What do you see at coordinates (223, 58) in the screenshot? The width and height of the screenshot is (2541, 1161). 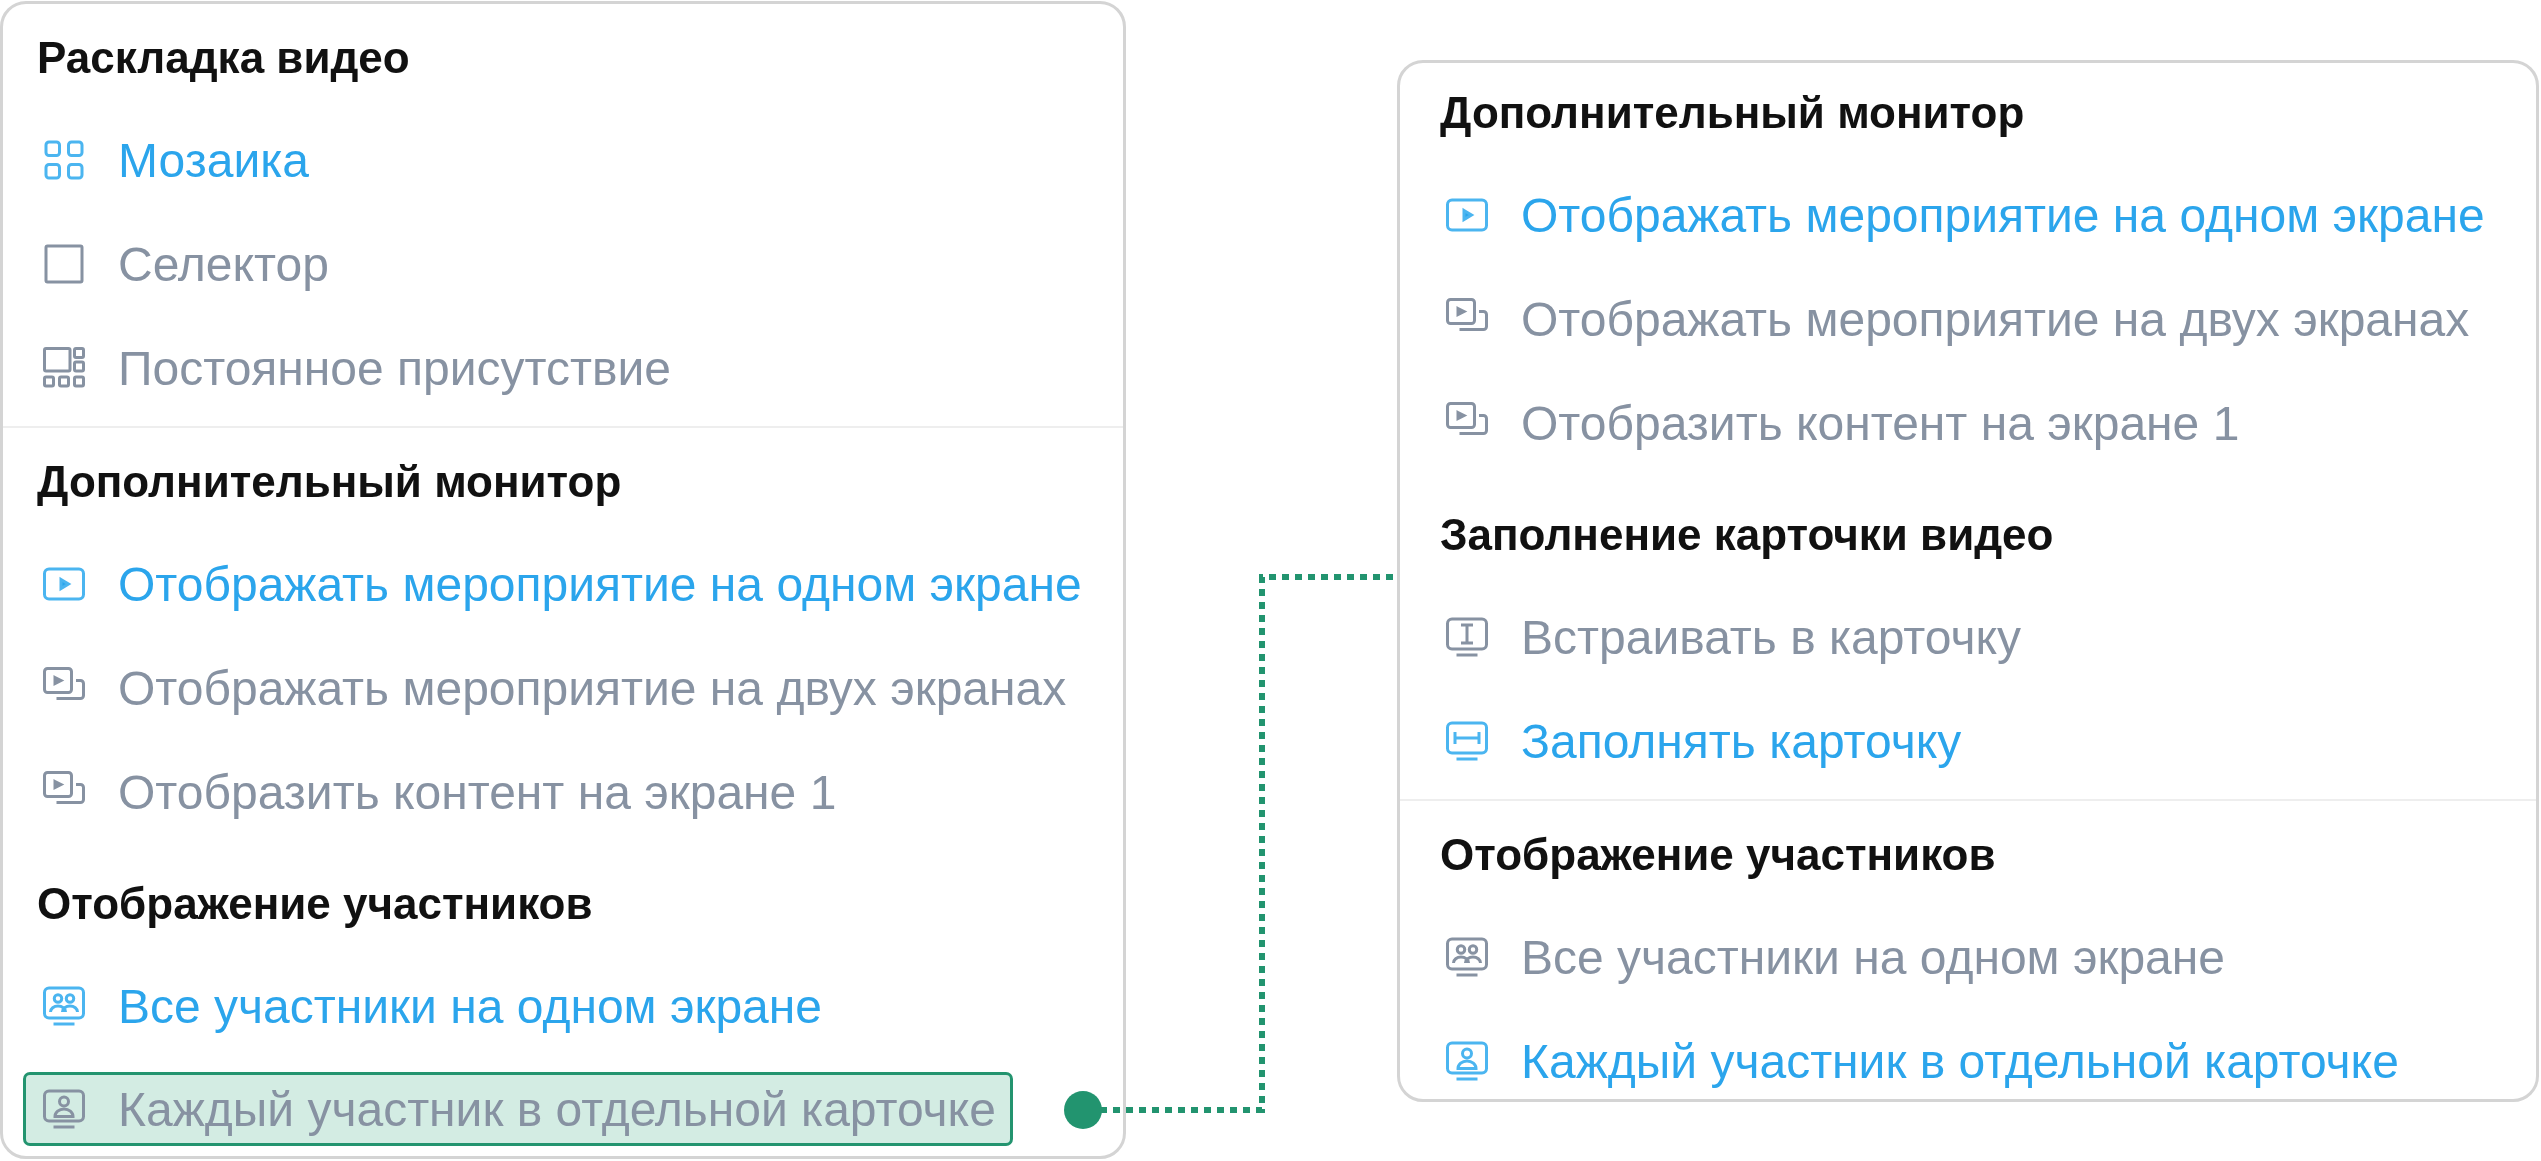 I see `section-heading: Раскладка видео` at bounding box center [223, 58].